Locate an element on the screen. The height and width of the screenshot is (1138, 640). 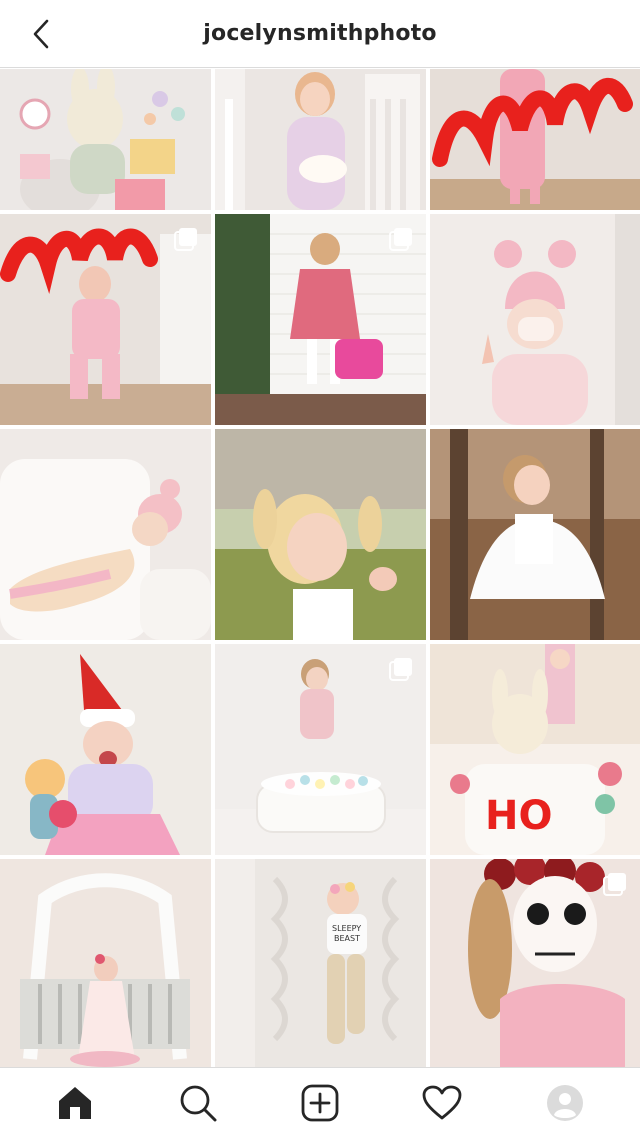
new-post-button is located at coordinates (320, 1103).